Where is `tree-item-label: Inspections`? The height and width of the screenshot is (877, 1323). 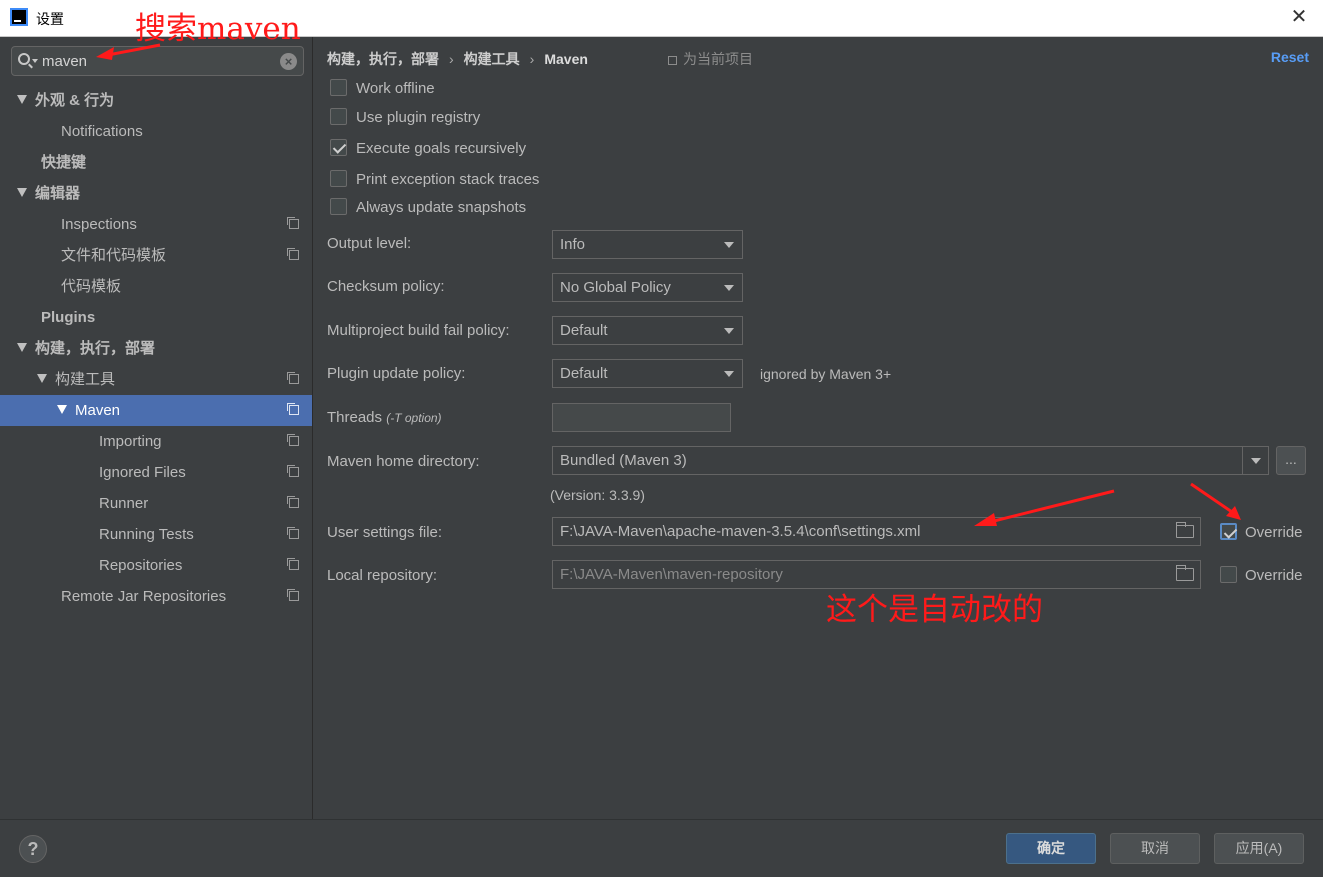
tree-item-label: Inspections is located at coordinates (99, 224).